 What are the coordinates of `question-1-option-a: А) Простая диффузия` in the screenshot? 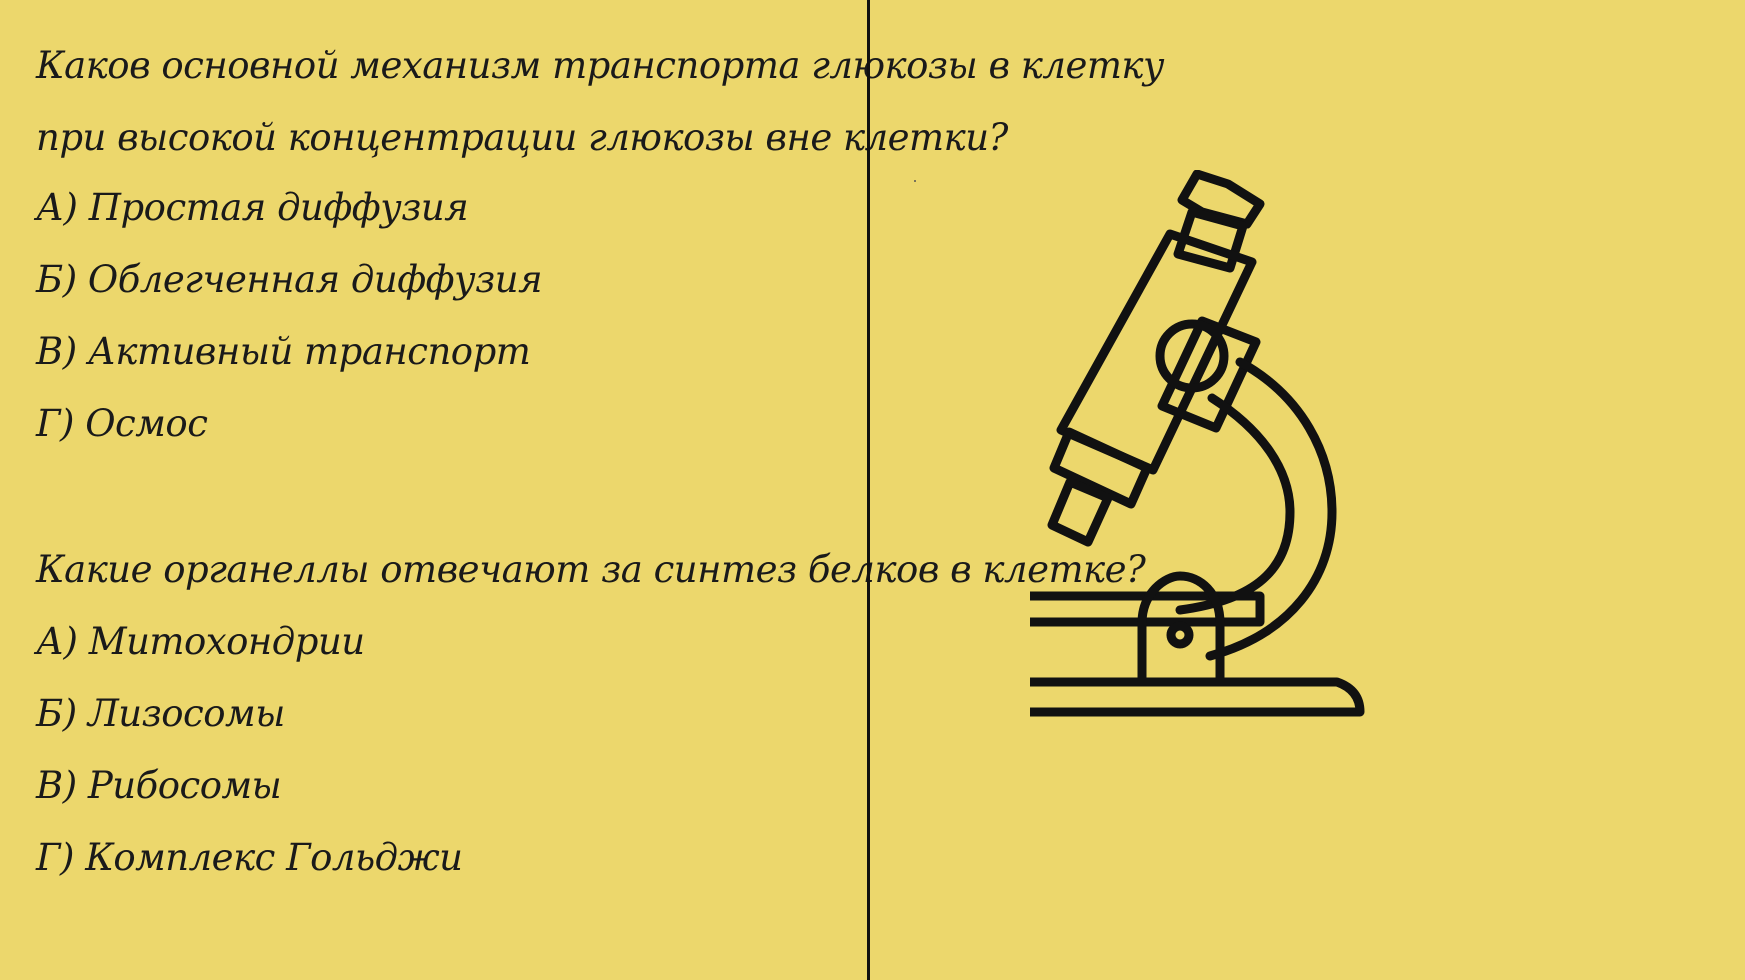 It's located at (252, 207).